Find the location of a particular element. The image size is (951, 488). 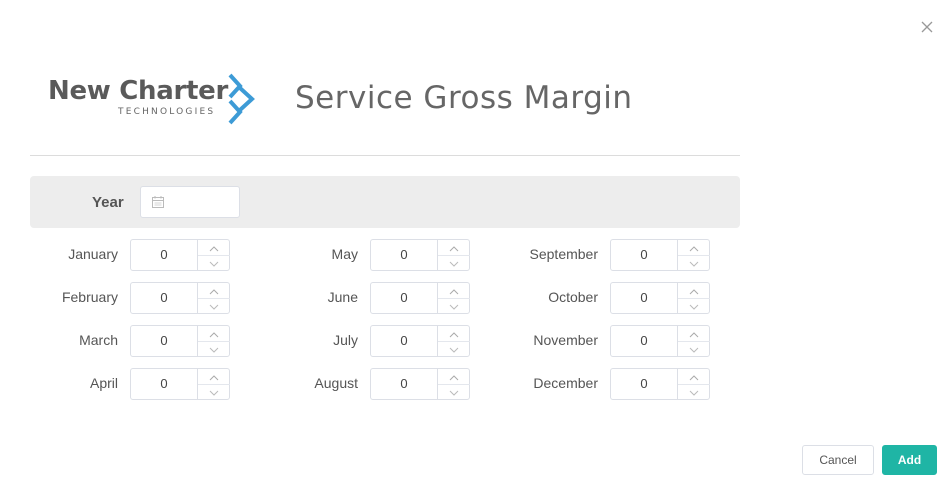

logo-brand: New Charter is located at coordinates (138, 91).